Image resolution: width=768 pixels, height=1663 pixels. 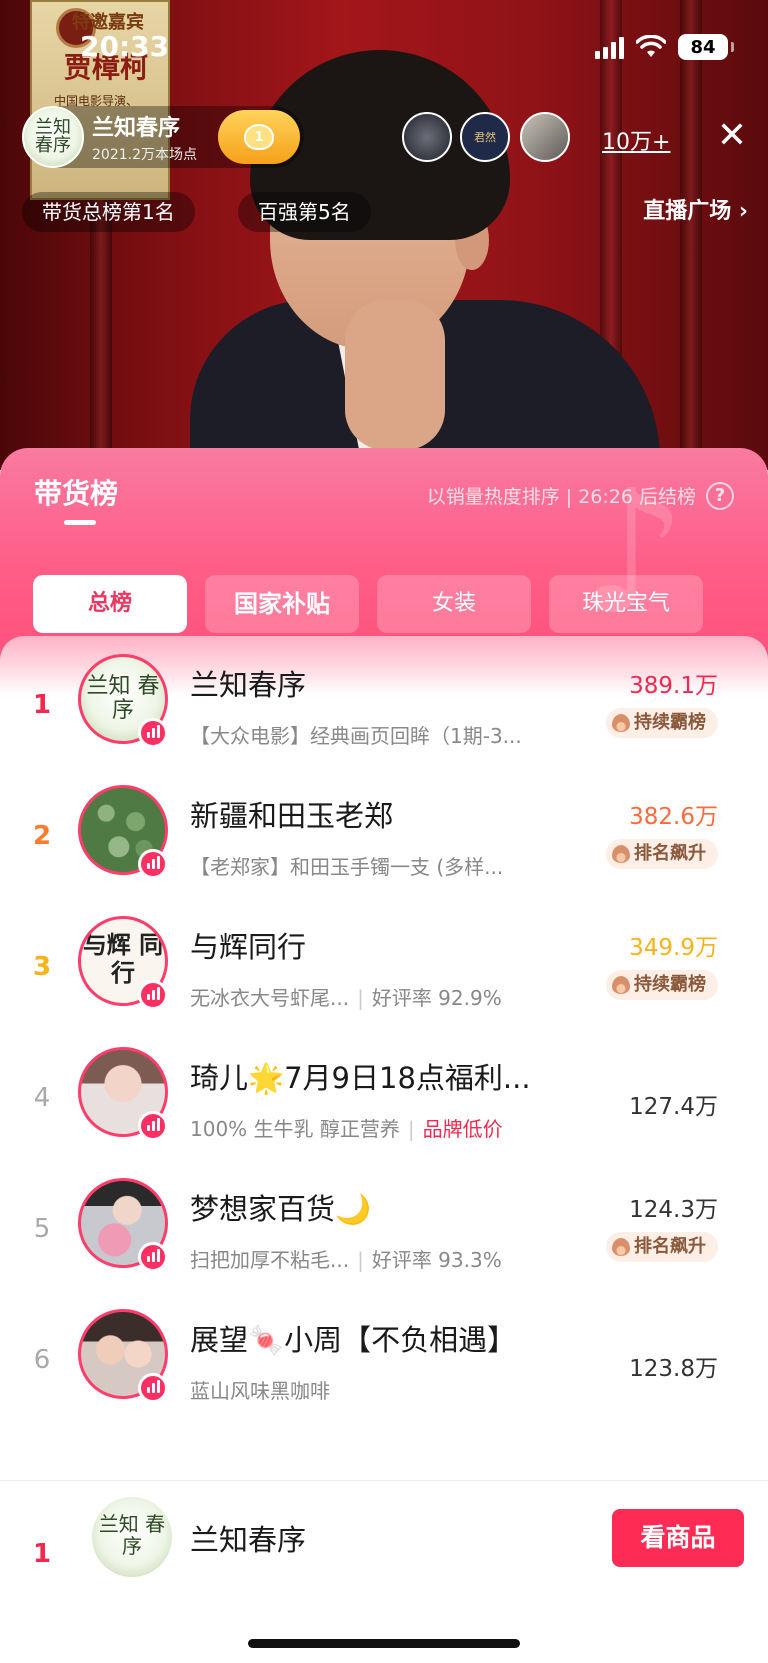 What do you see at coordinates (673, 1210) in the screenshot?
I see `sales-value: 124.3万` at bounding box center [673, 1210].